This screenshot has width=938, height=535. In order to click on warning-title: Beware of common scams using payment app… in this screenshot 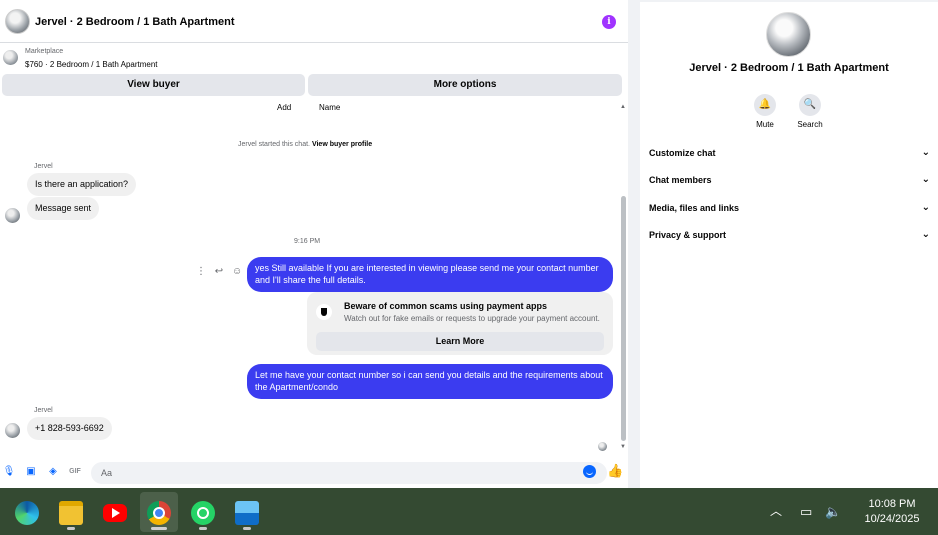, I will do `click(446, 306)`.